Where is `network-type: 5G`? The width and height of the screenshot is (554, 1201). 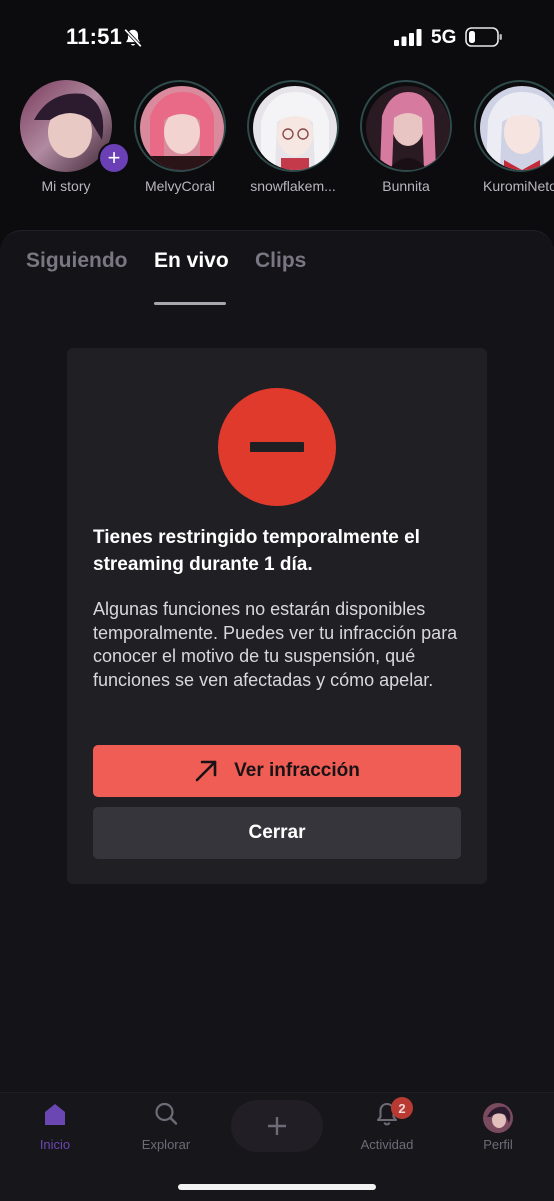
network-type: 5G is located at coordinates (444, 37).